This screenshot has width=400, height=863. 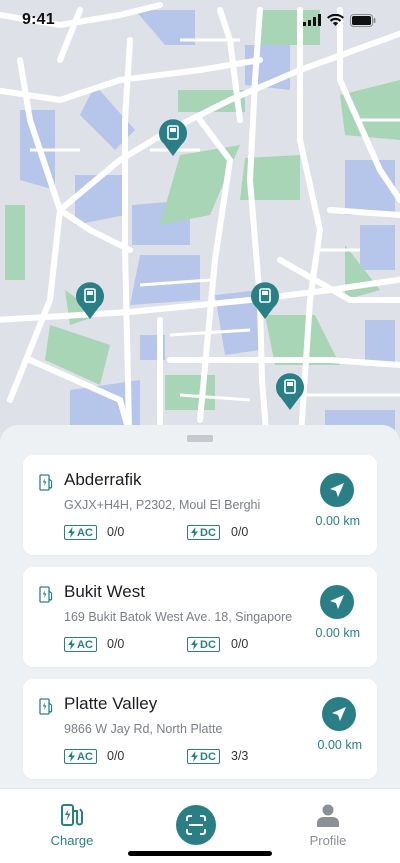 I want to click on status-icons, so click(x=339, y=20).